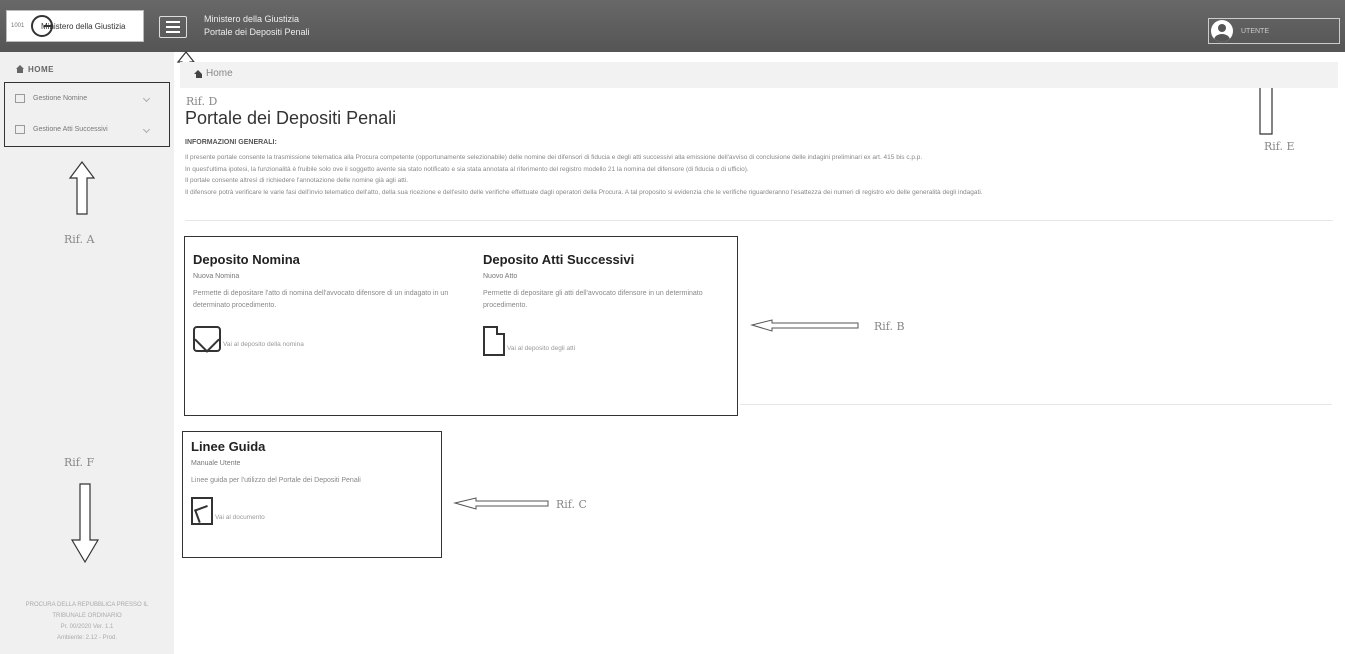  I want to click on footer-line: PROCURA DELLA REPUBBLICA PRESSO IL, so click(87, 605).